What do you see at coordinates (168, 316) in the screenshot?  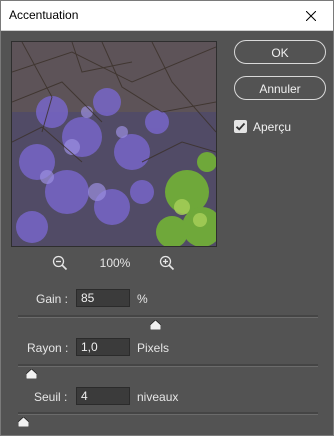 I see `gain-slider-track` at bounding box center [168, 316].